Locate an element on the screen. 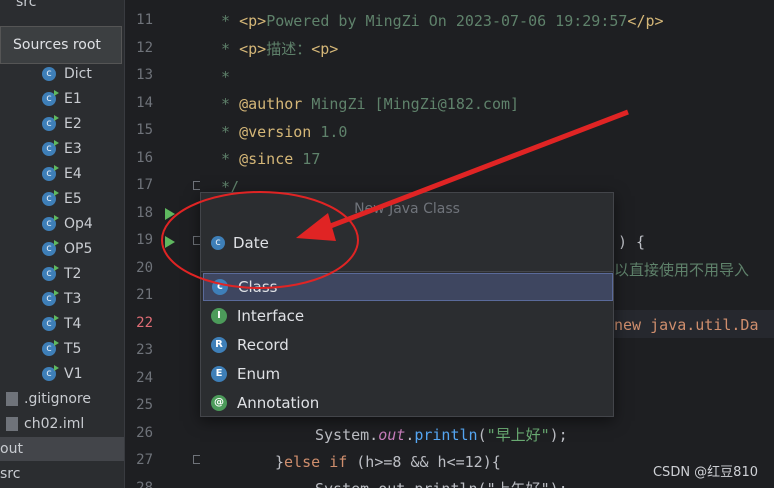  tree-item-iml: ch02.iml is located at coordinates (42, 424).